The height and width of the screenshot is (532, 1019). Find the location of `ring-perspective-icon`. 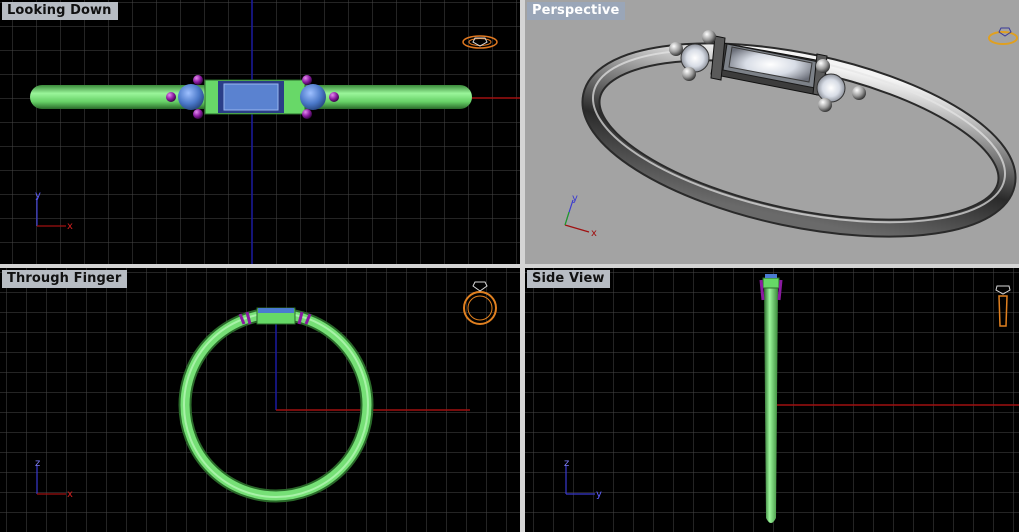

ring-perspective-icon is located at coordinates (1003, 36).